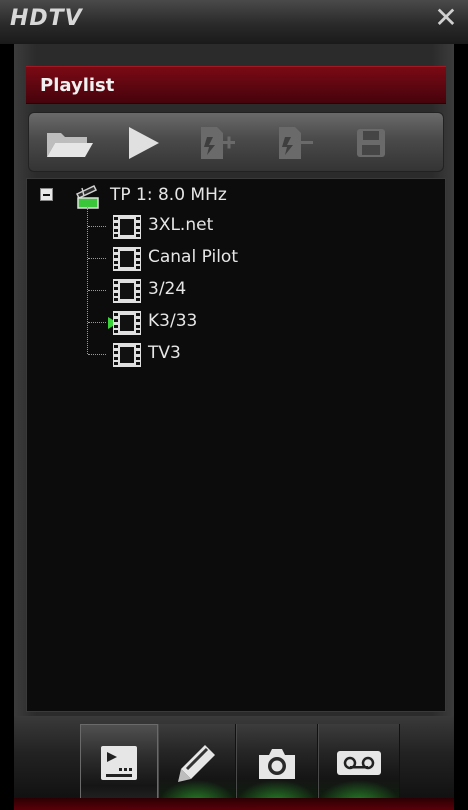  What do you see at coordinates (87, 280) in the screenshot?
I see `tree-connector` at bounding box center [87, 280].